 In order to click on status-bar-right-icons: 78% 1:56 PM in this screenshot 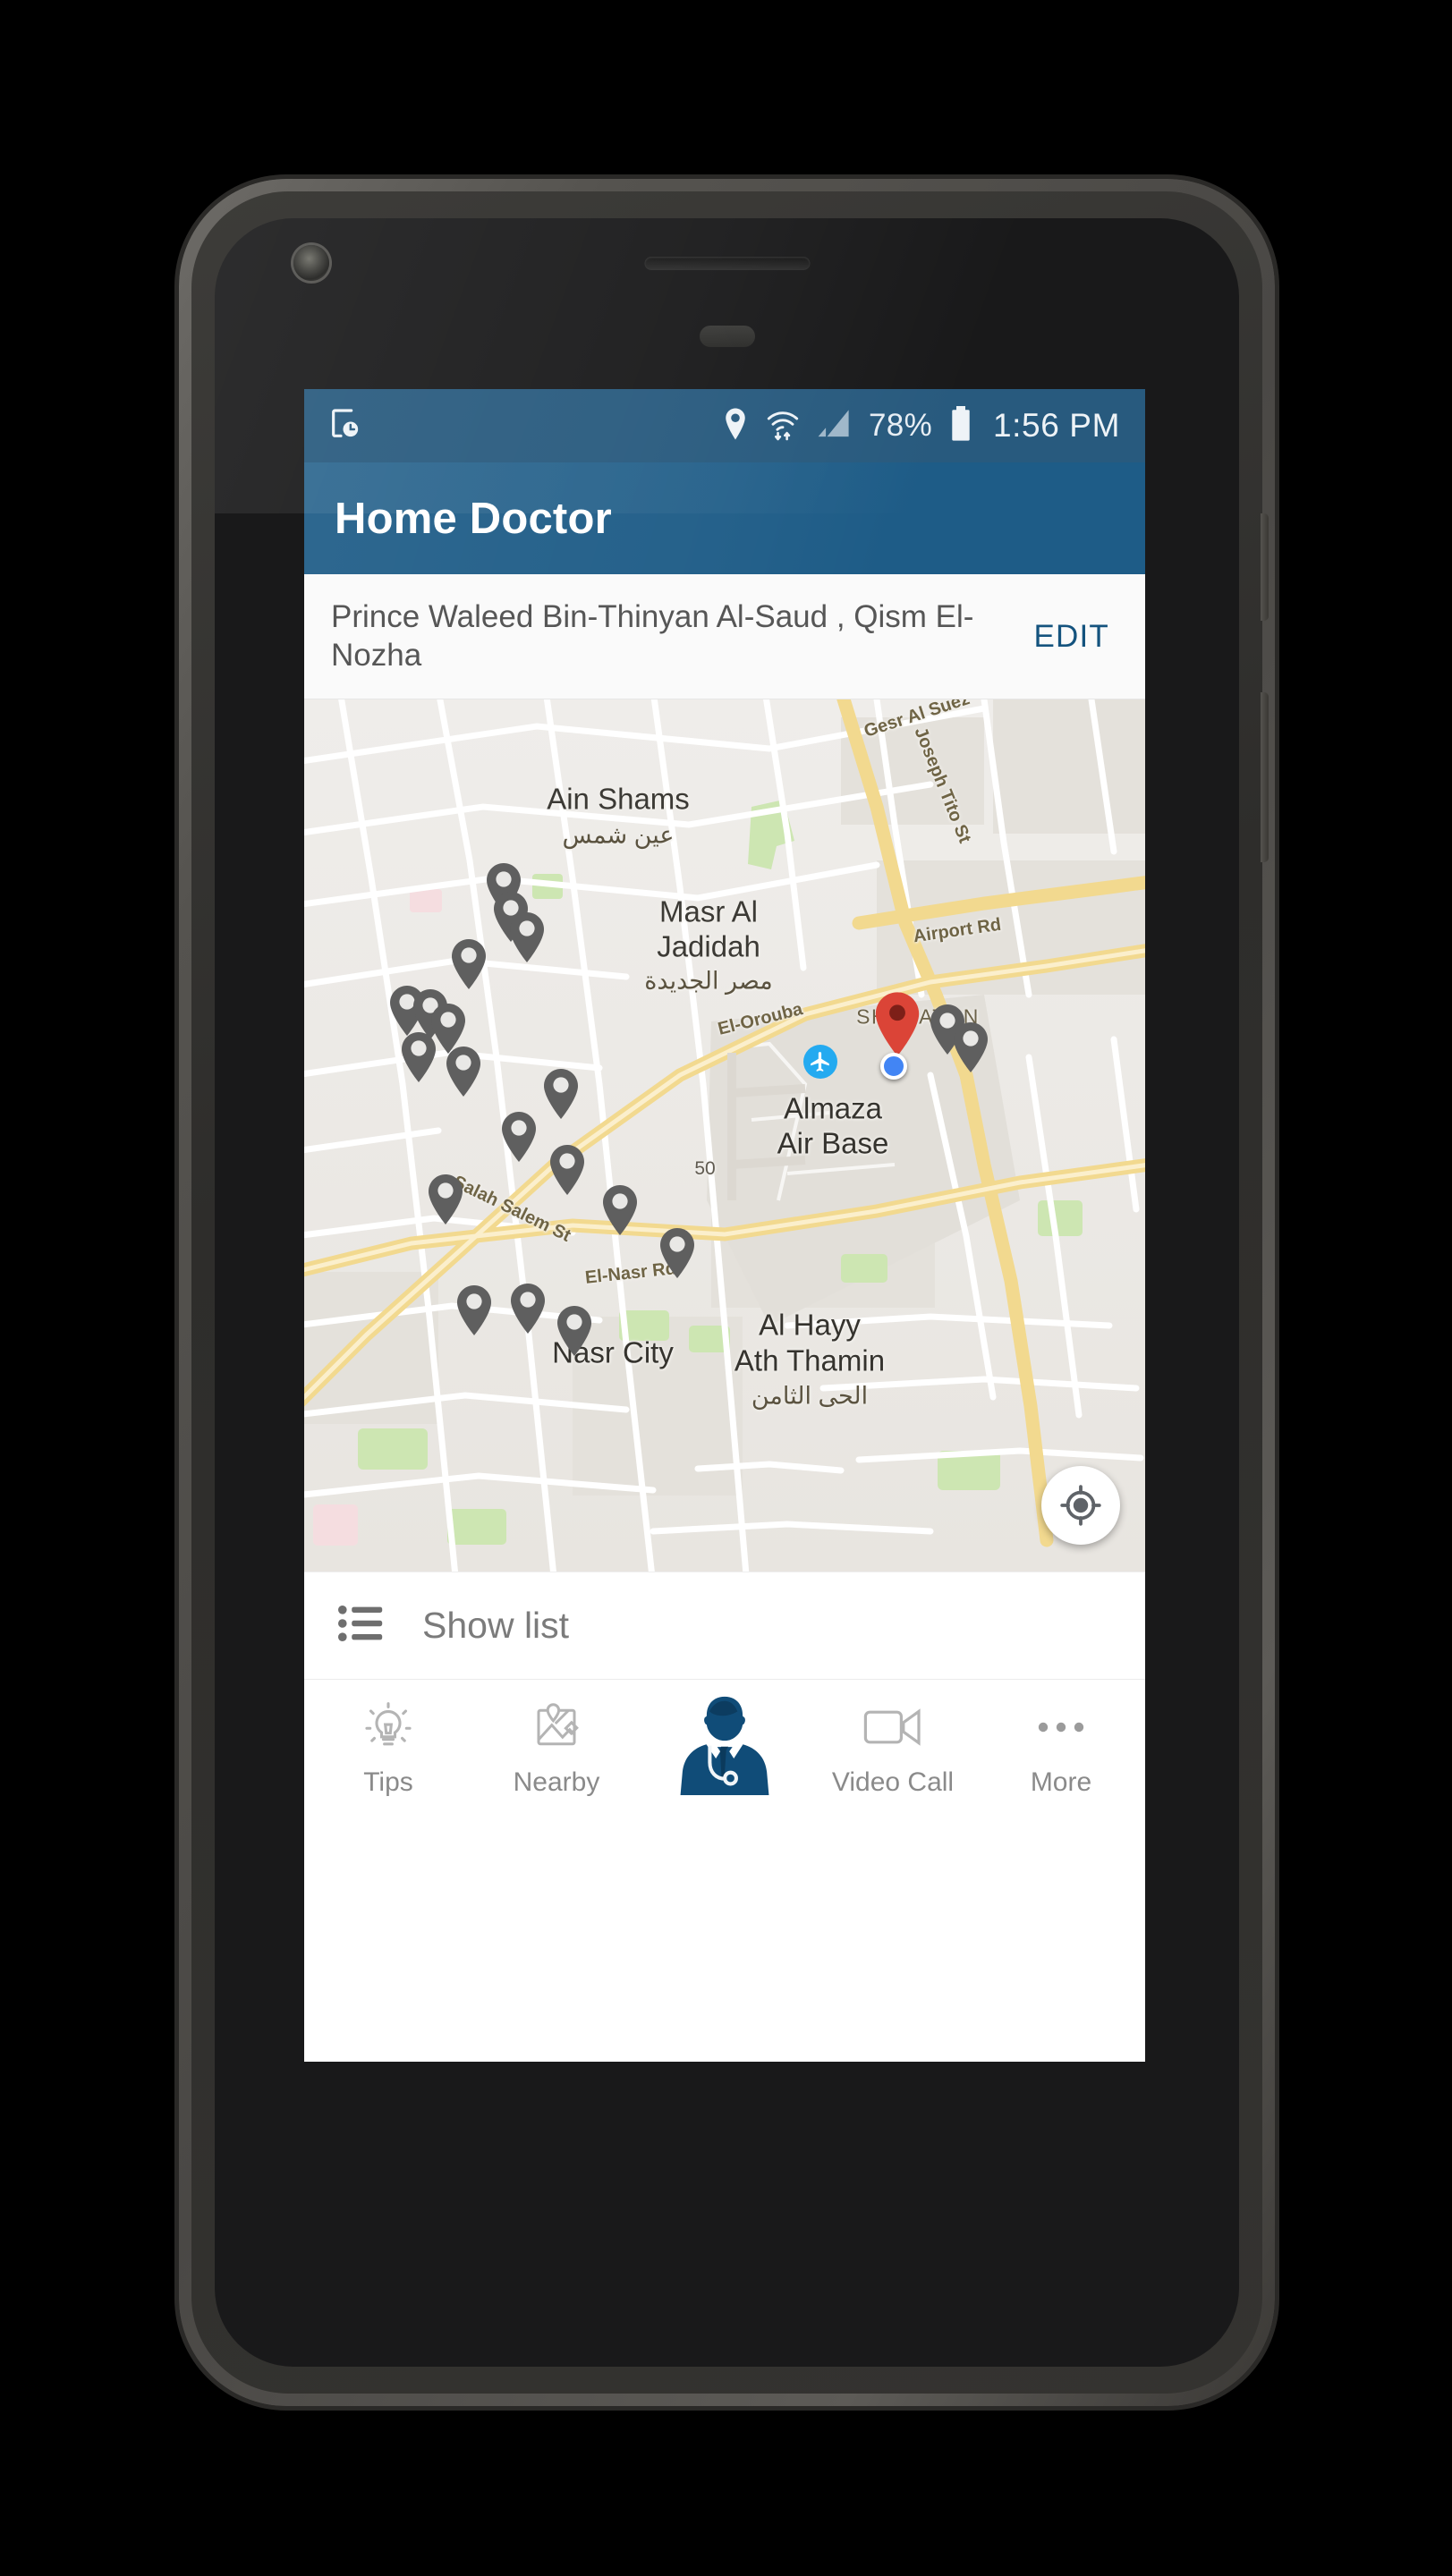, I will do `click(921, 425)`.